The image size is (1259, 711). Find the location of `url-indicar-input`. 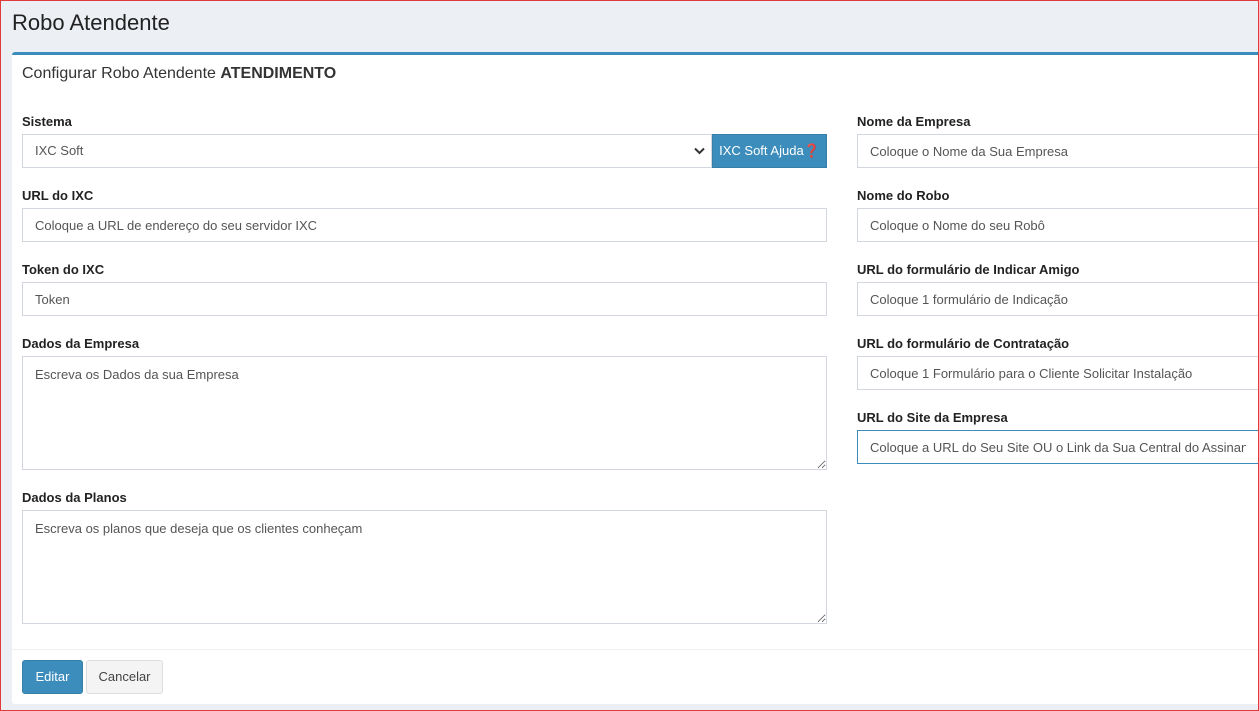

url-indicar-input is located at coordinates (1058, 299).